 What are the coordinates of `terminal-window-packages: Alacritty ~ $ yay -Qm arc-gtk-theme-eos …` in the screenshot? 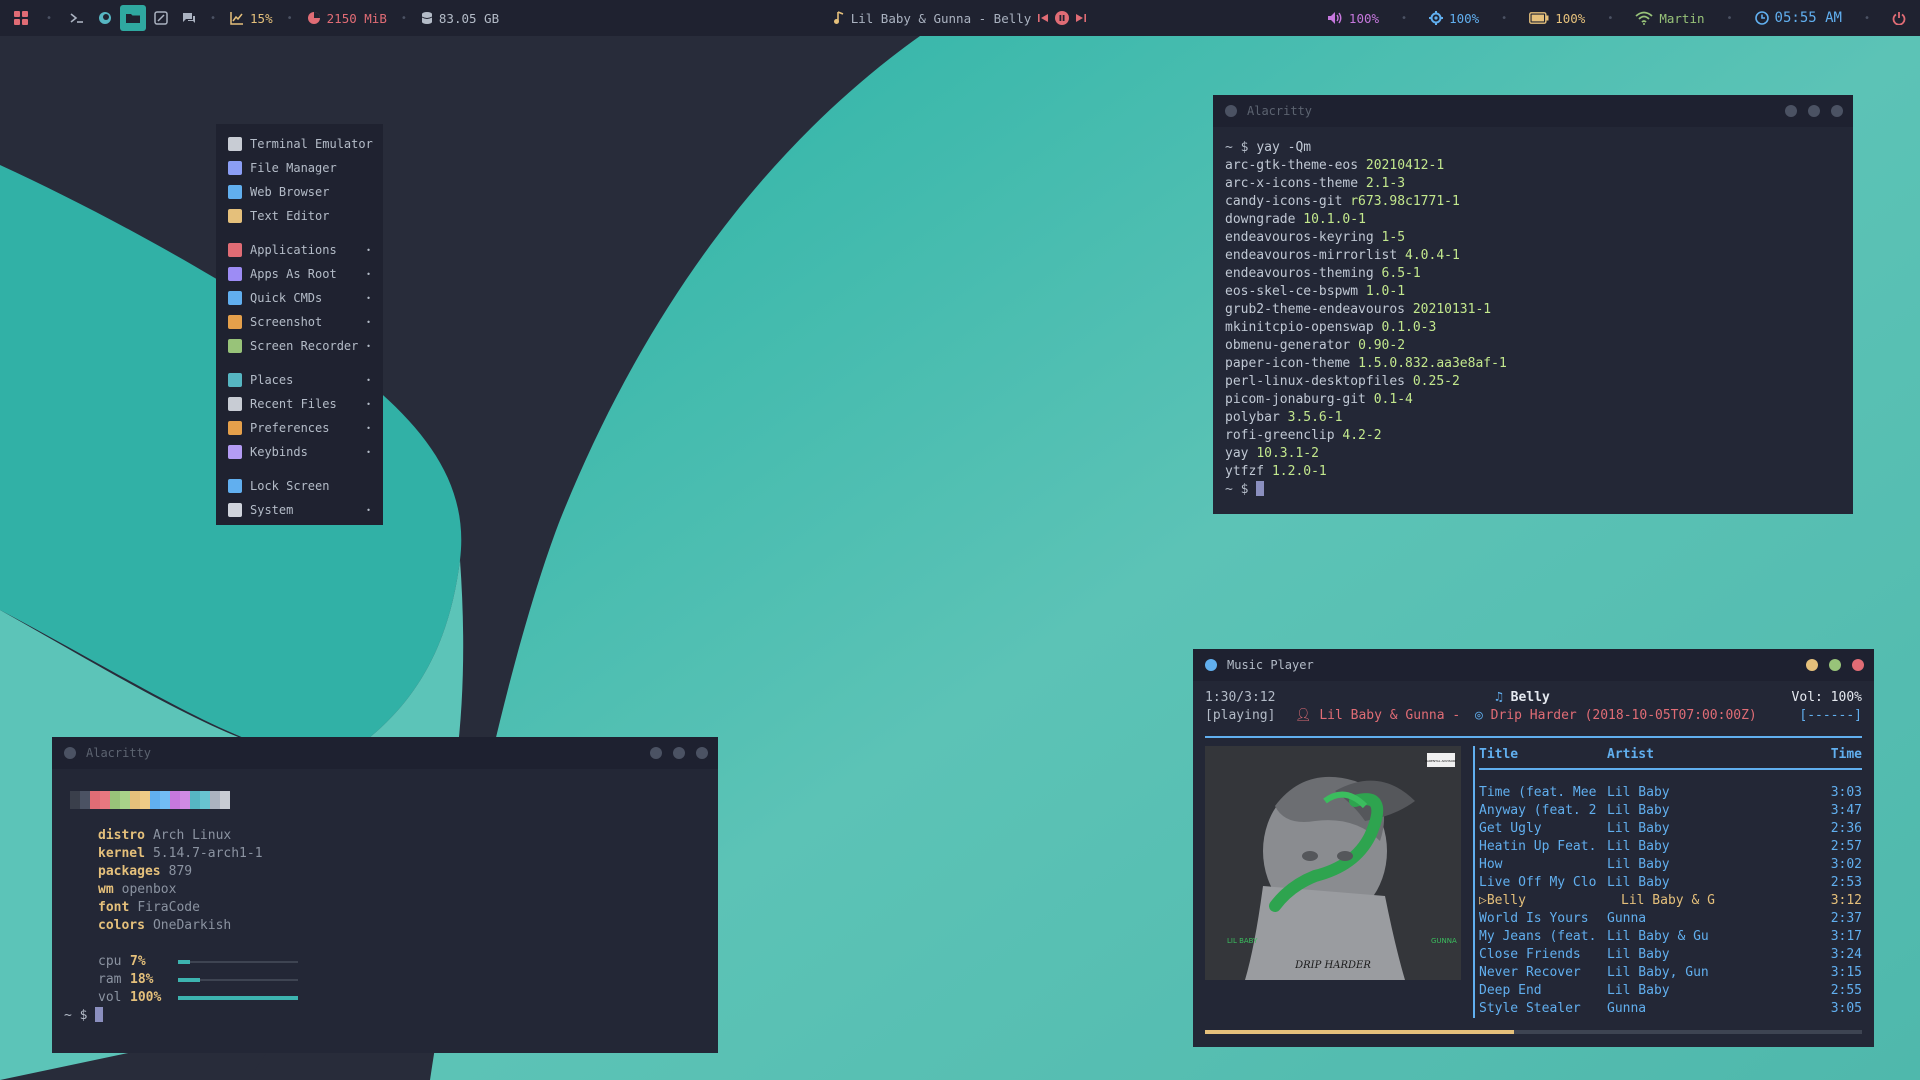 It's located at (1533, 304).